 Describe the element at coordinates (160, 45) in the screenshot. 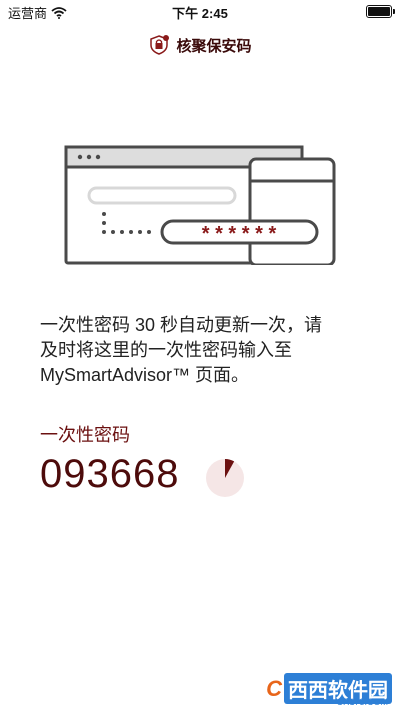

I see `shield-lock-icon` at that location.